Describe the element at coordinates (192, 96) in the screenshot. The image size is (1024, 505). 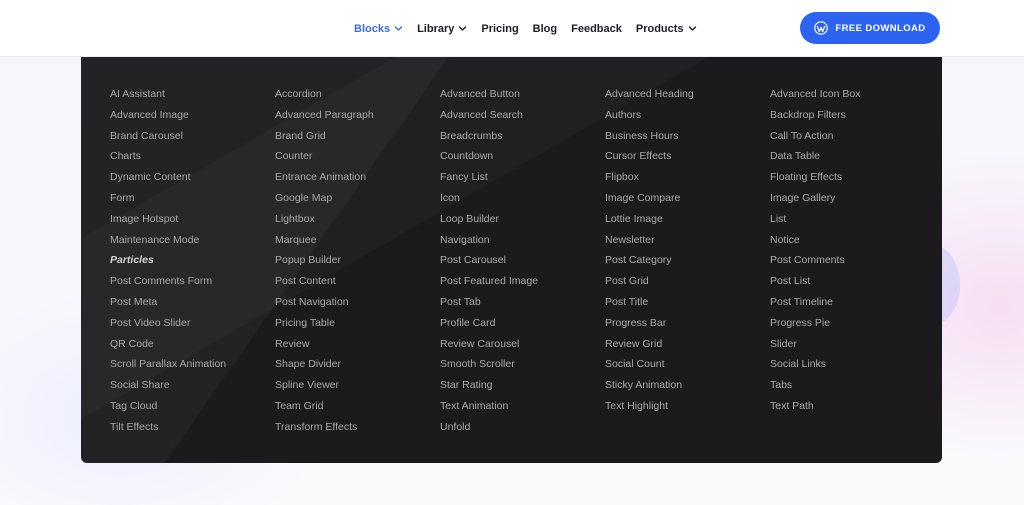
I see `block-link-ai-assistant: AI Assistant` at that location.